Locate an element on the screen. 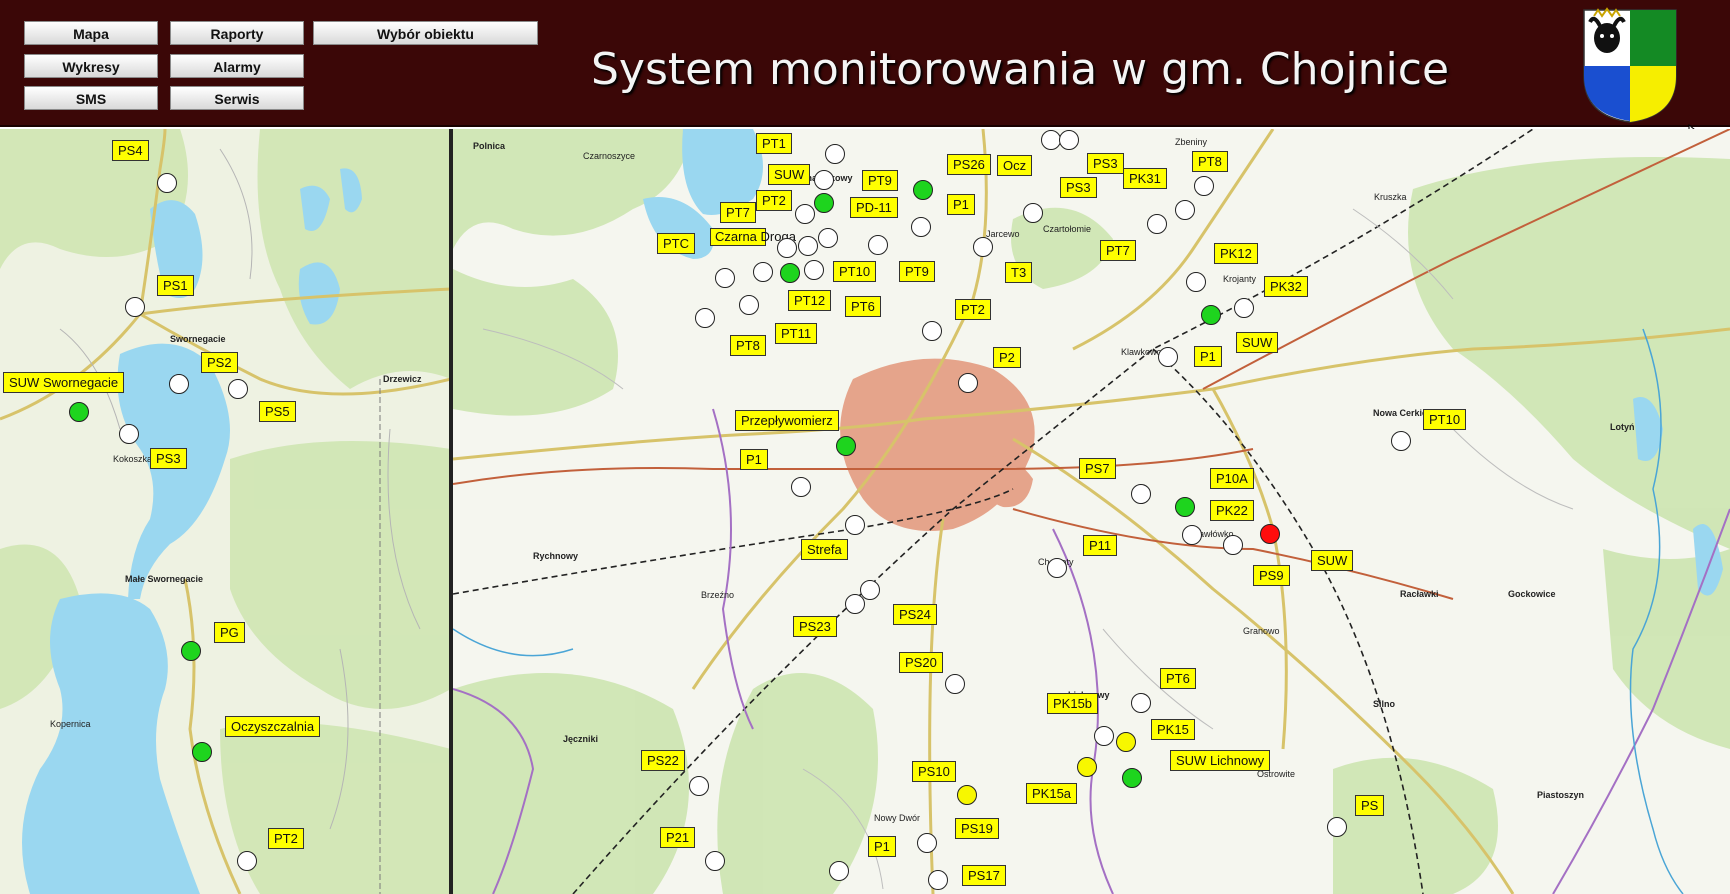  station-label-pt8: PT8 is located at coordinates (1210, 161).